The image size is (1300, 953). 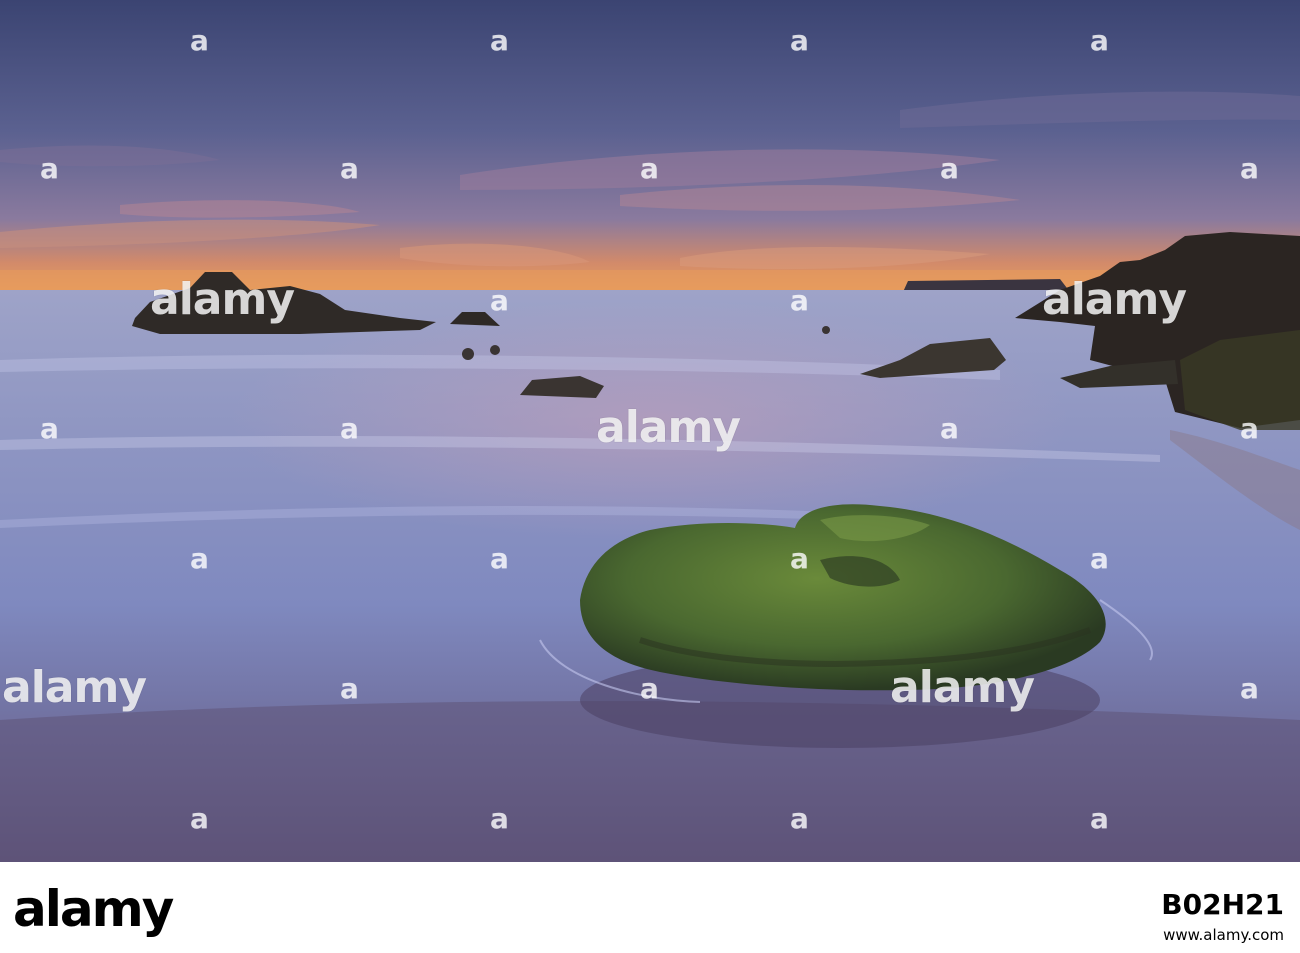 I want to click on alamy-logo: alamy, so click(x=93, y=909).